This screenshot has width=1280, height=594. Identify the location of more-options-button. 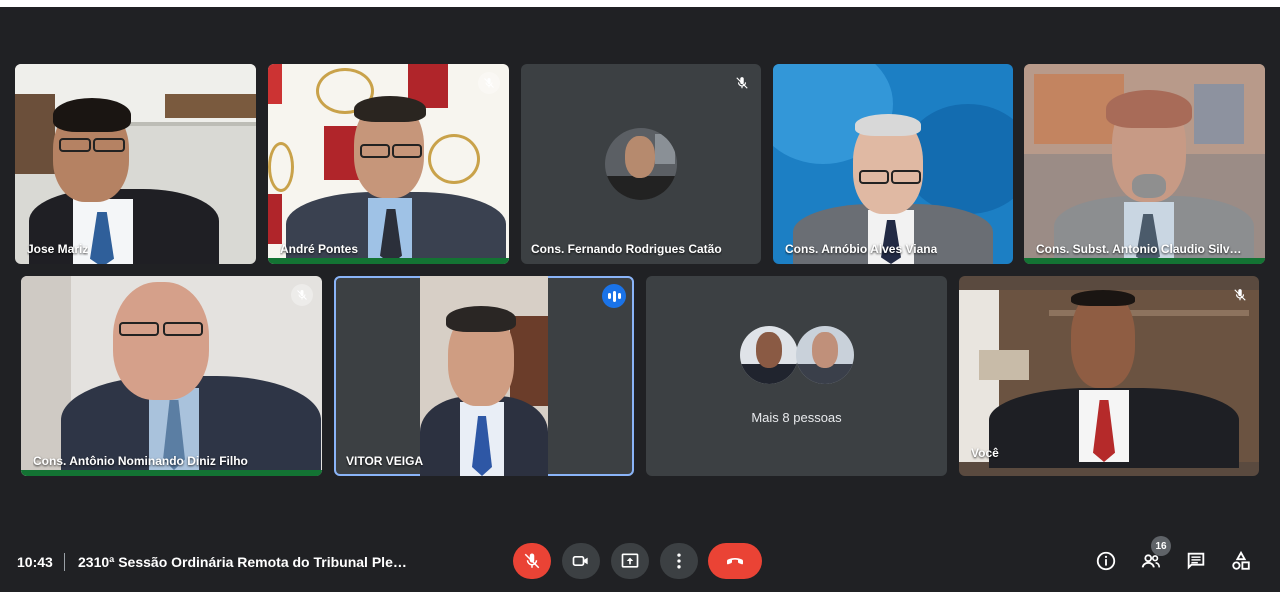
(679, 561).